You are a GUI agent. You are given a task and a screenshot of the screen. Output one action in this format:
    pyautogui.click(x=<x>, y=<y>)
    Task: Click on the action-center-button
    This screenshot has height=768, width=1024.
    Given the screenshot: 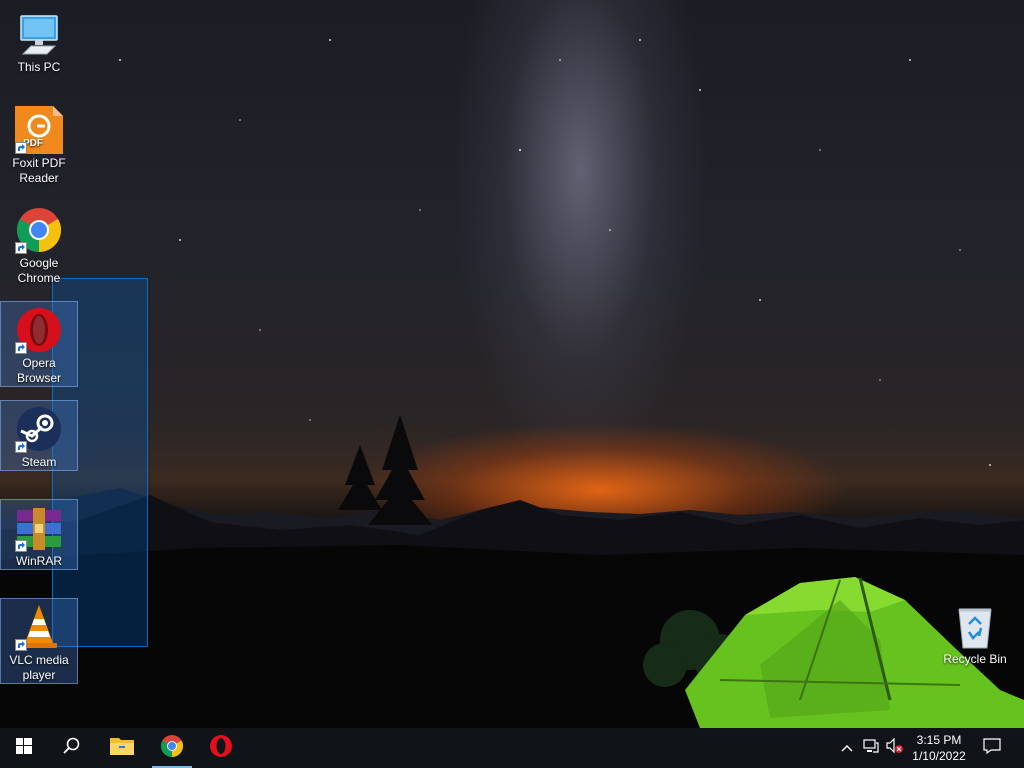 What is the action you would take?
    pyautogui.click(x=992, y=748)
    